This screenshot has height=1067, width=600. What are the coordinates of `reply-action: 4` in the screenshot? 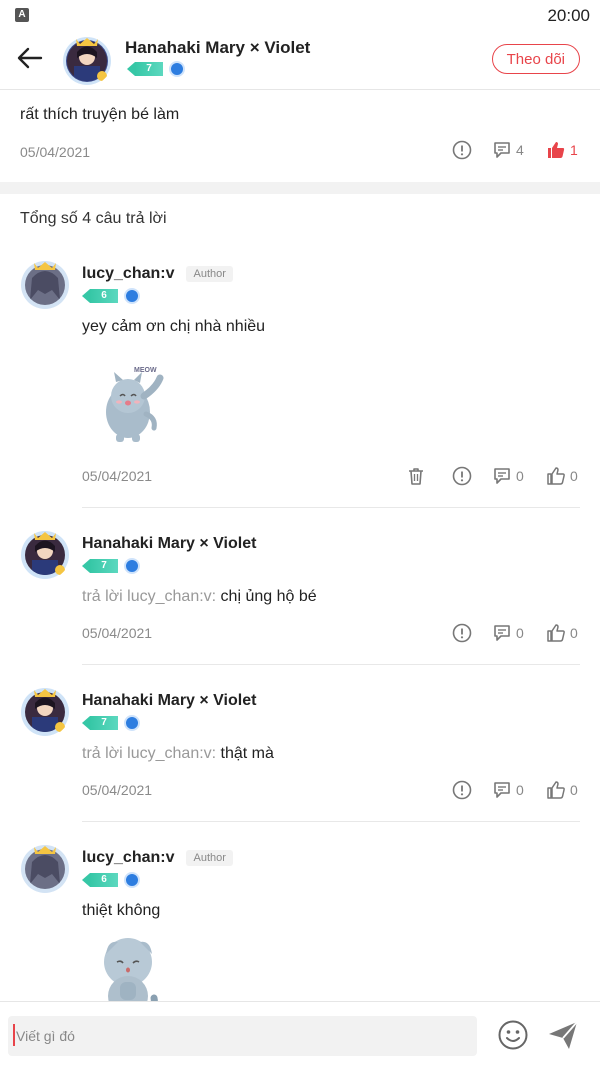 It's located at (509, 150).